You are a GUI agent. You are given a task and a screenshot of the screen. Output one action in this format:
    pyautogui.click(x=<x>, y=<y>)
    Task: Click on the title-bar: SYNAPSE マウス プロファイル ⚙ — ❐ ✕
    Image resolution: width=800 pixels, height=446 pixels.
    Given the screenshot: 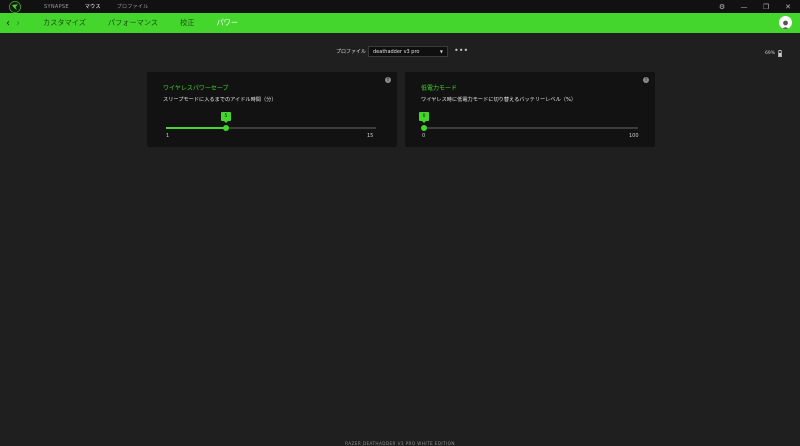 What is the action you would take?
    pyautogui.click(x=400, y=6)
    